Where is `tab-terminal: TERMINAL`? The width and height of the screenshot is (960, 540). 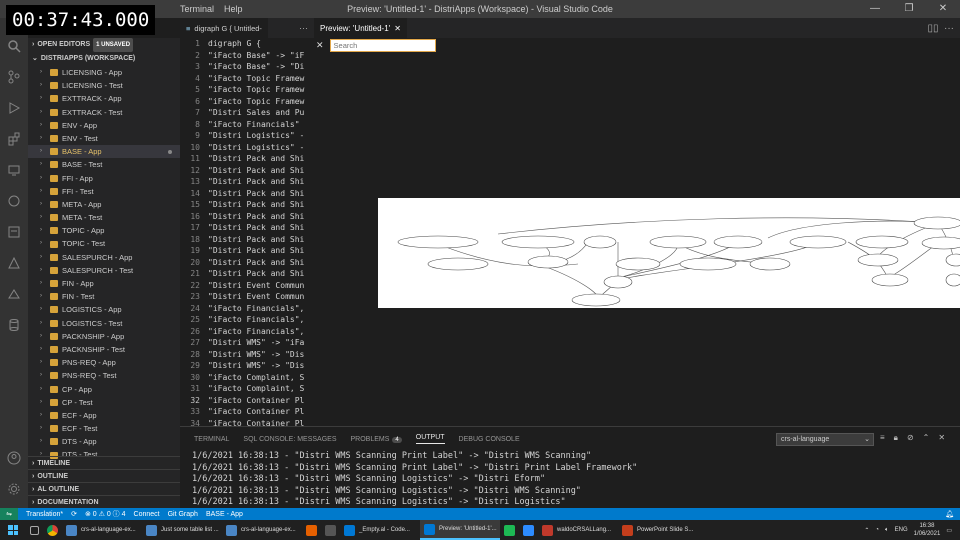
tab-terminal: TERMINAL is located at coordinates (211, 439).